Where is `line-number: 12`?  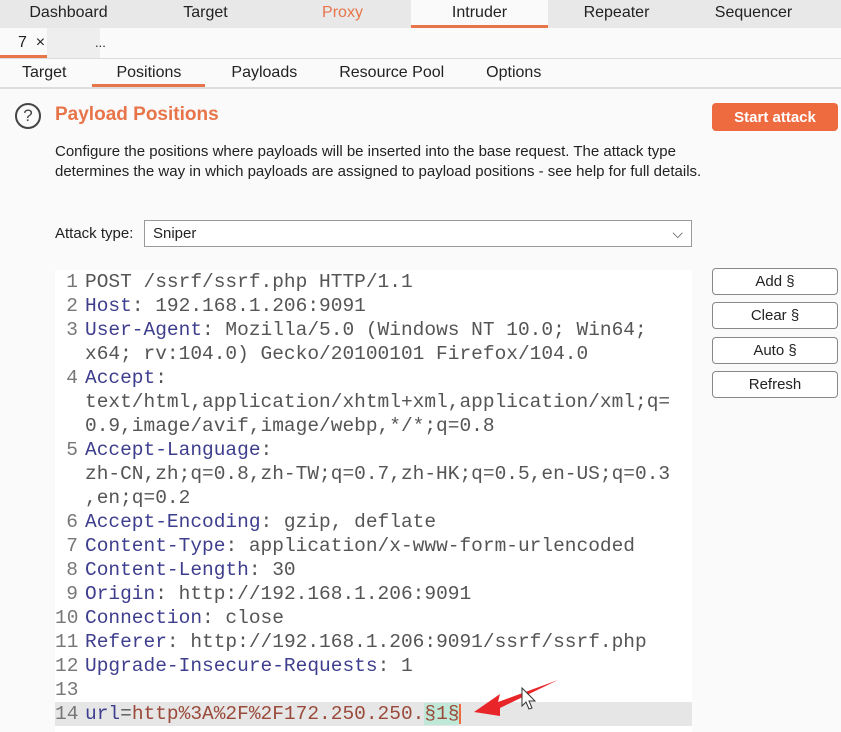 line-number: 12 is located at coordinates (67, 666).